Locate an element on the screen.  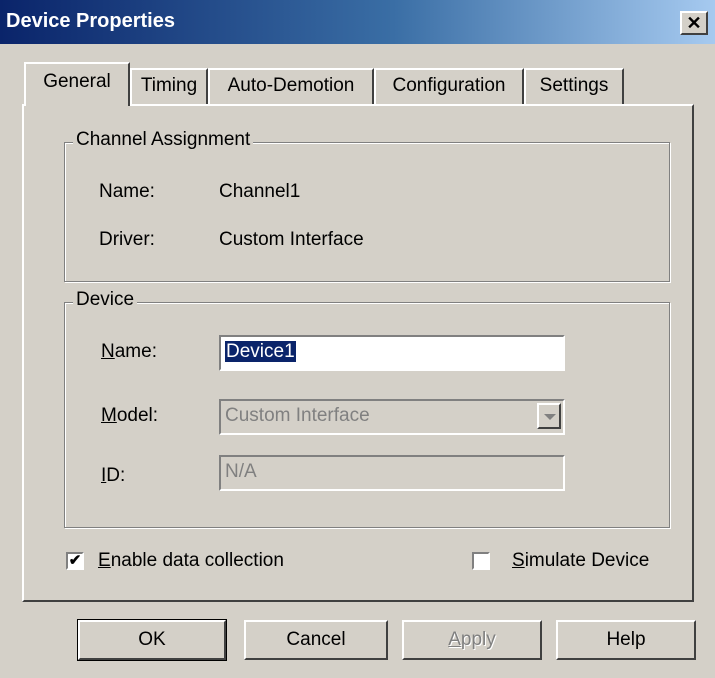
device-name-field: Device1 is located at coordinates (392, 353).